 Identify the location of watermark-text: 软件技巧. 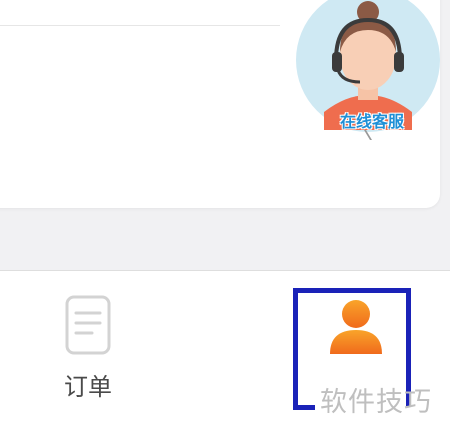
(376, 402).